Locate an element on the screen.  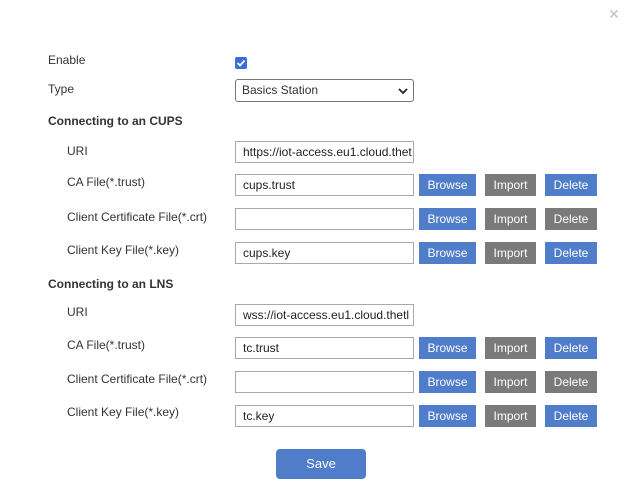
cups-ca-label: CA File(*.trust) is located at coordinates (106, 182).